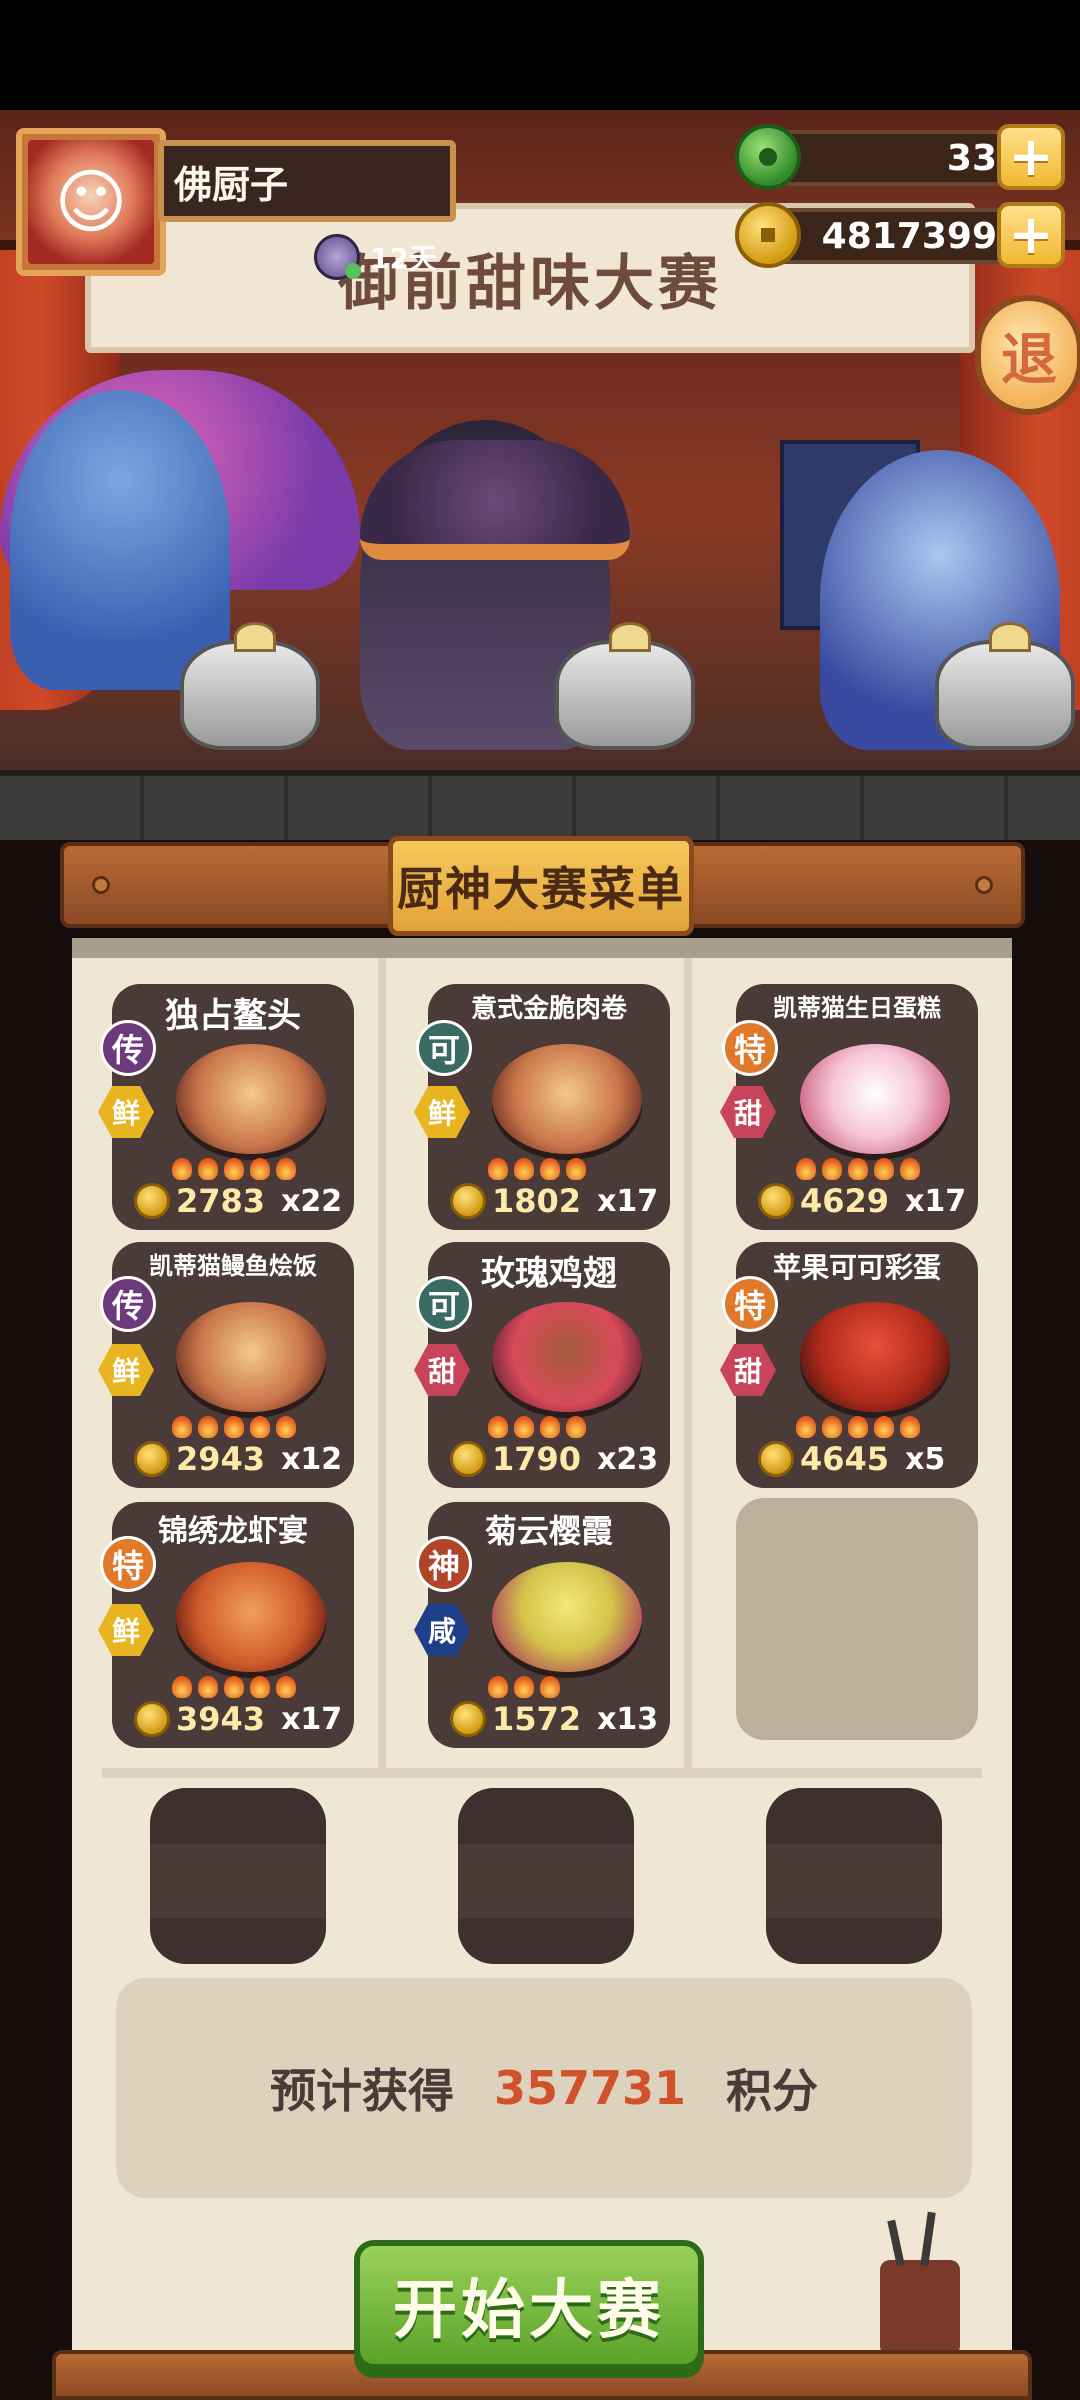 The image size is (1080, 2400). Describe the element at coordinates (925, 1459) in the screenshot. I see `dish-quantity: x5` at that location.